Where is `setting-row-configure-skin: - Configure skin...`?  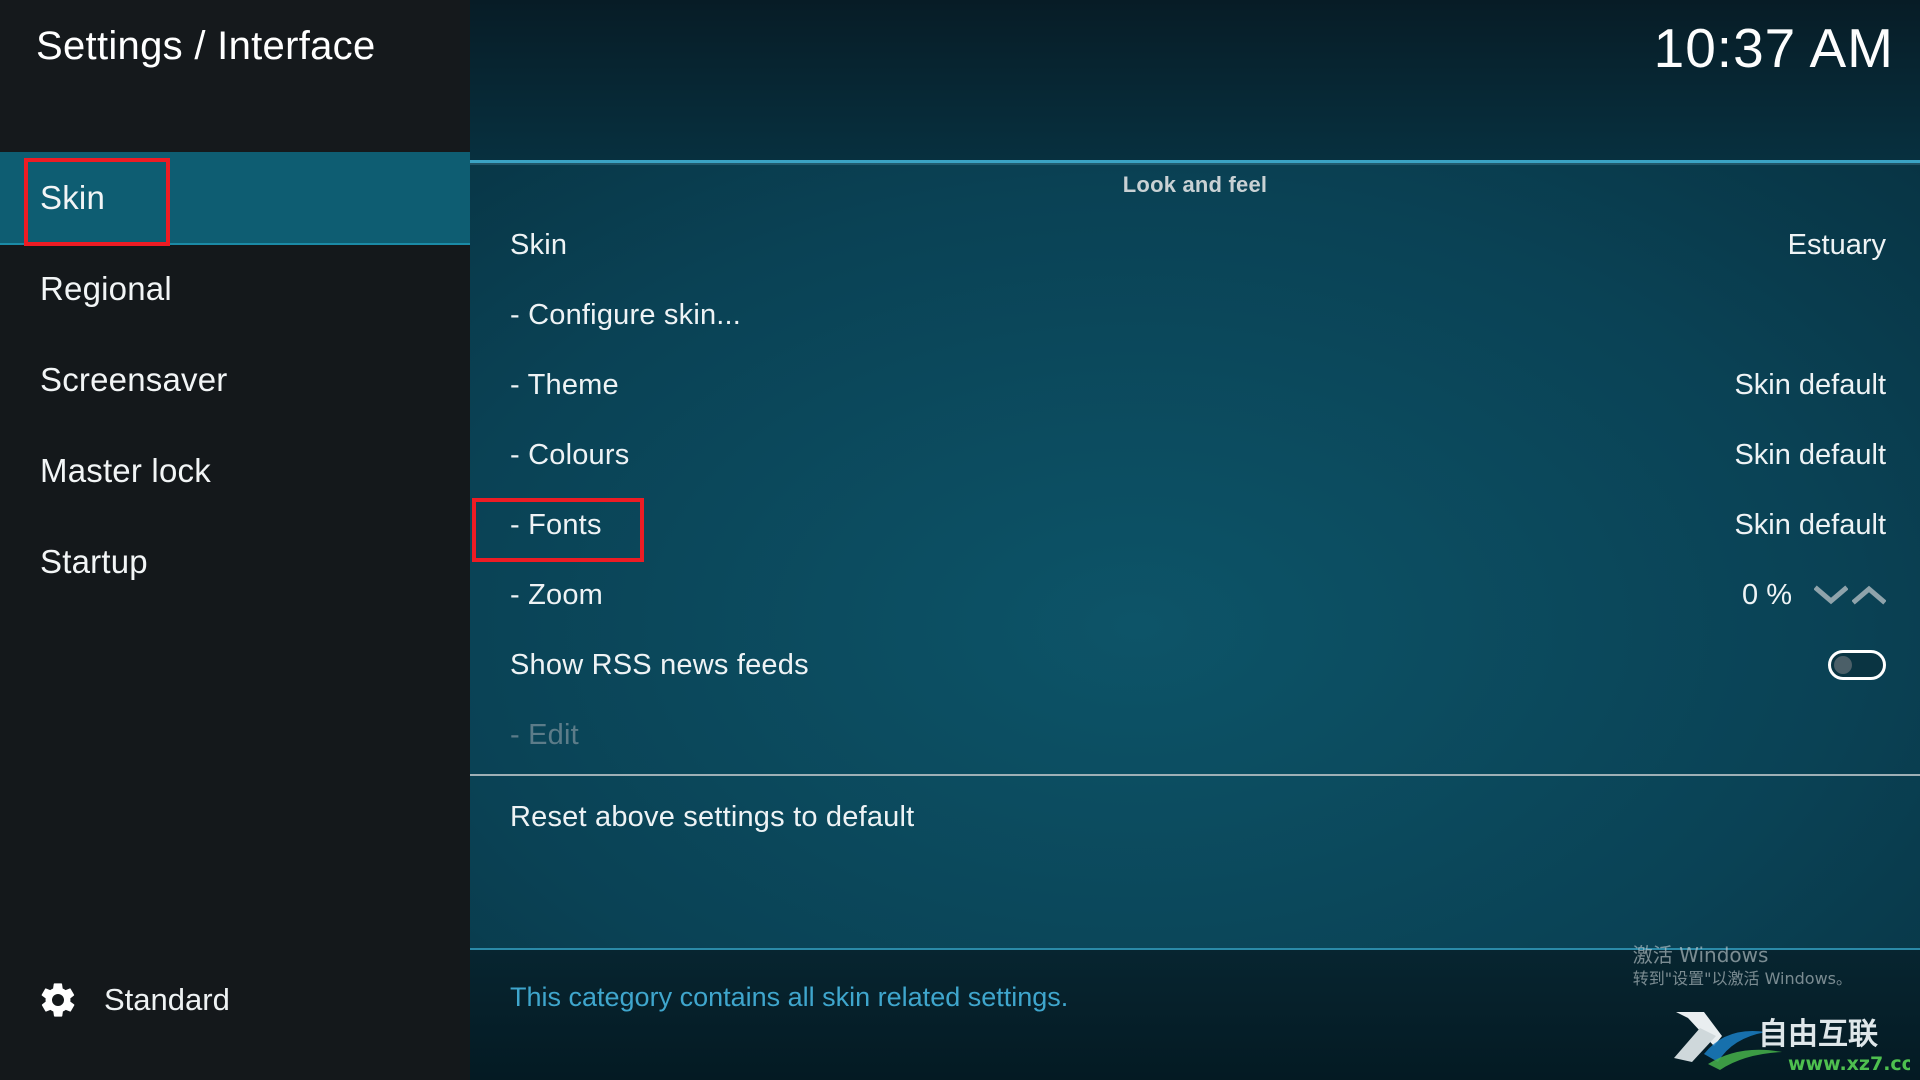
setting-row-configure-skin: - Configure skin... is located at coordinates (1195, 315).